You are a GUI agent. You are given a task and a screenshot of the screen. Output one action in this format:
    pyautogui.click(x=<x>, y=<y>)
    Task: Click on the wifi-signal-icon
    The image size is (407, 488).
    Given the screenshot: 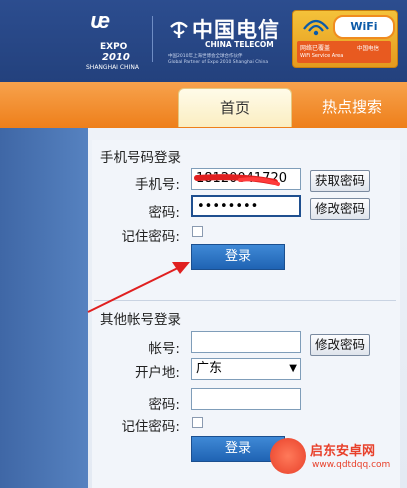 What is the action you would take?
    pyautogui.click(x=316, y=27)
    